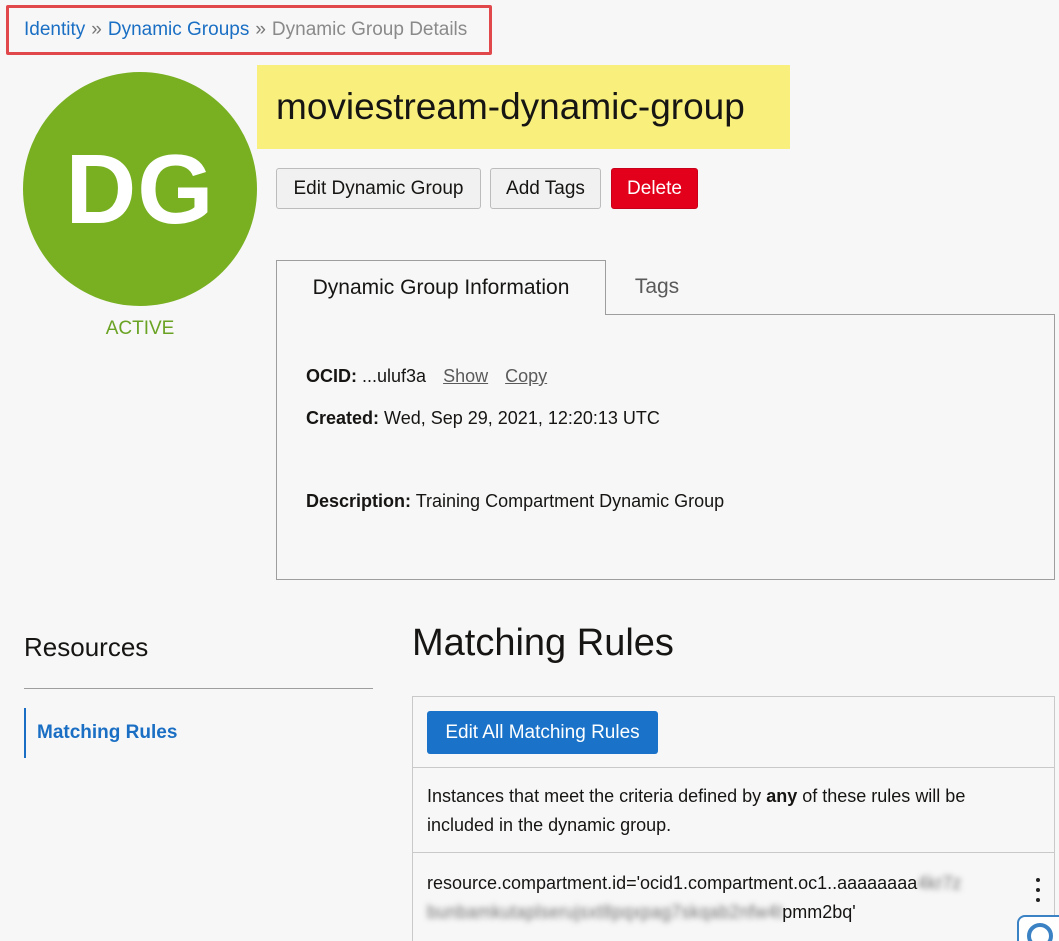 The height and width of the screenshot is (941, 1059). I want to click on kebab-menu-icon, so click(1038, 890).